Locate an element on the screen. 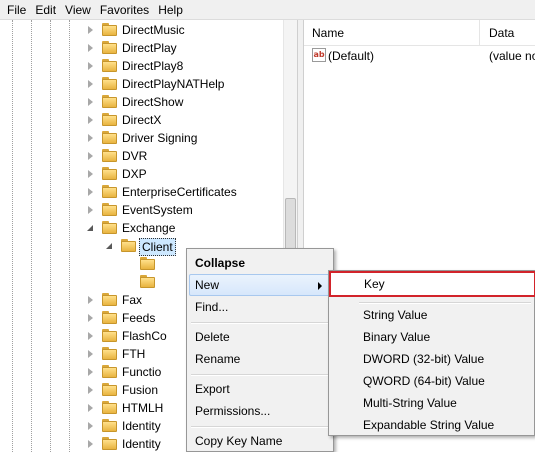 Image resolution: width=535 pixels, height=452 pixels. menu-bar: File Edit View Favorites Help is located at coordinates (267, 10).